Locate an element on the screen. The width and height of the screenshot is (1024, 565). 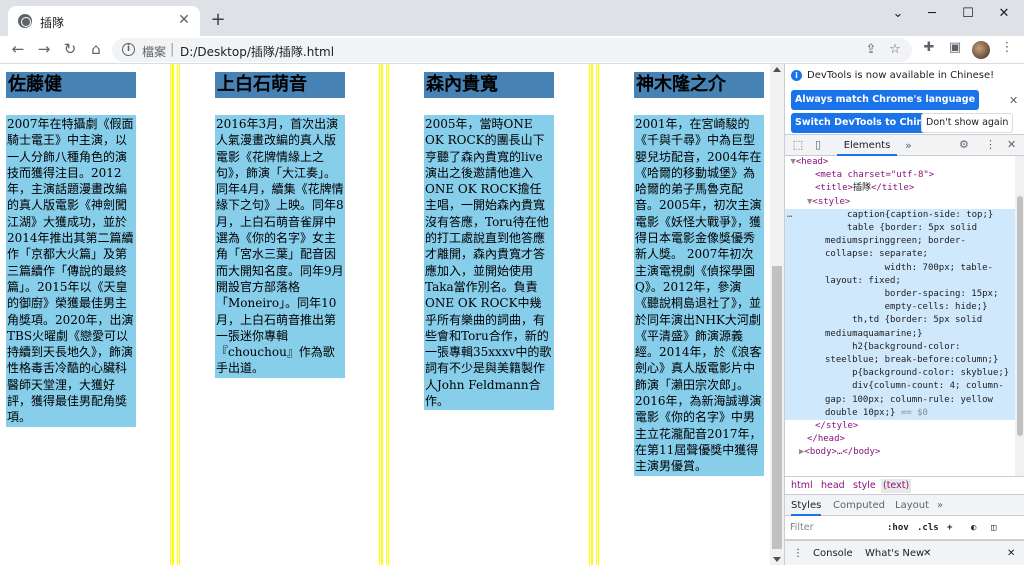
home-button: ⌂ is located at coordinates (96, 49).